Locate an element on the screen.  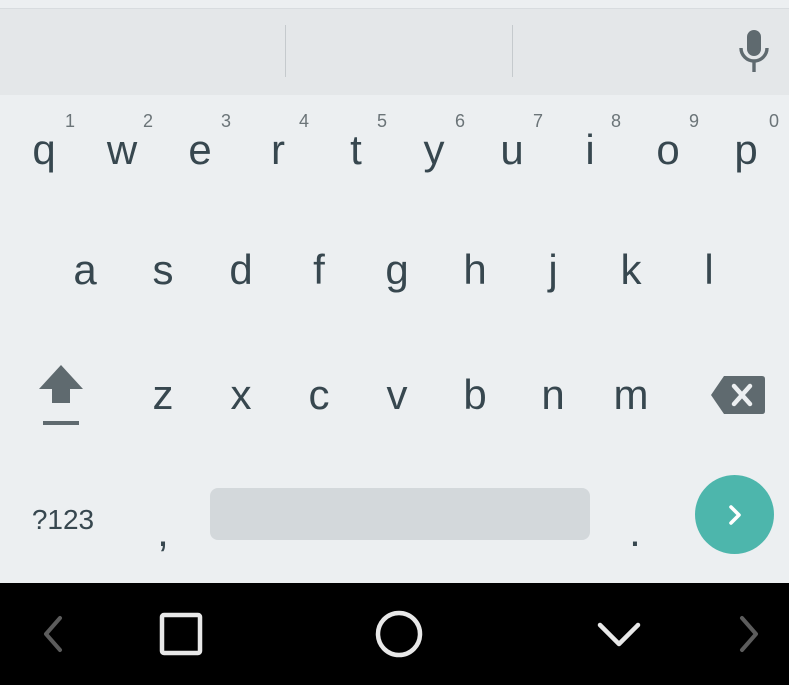
suggestion-left is located at coordinates (142, 52).